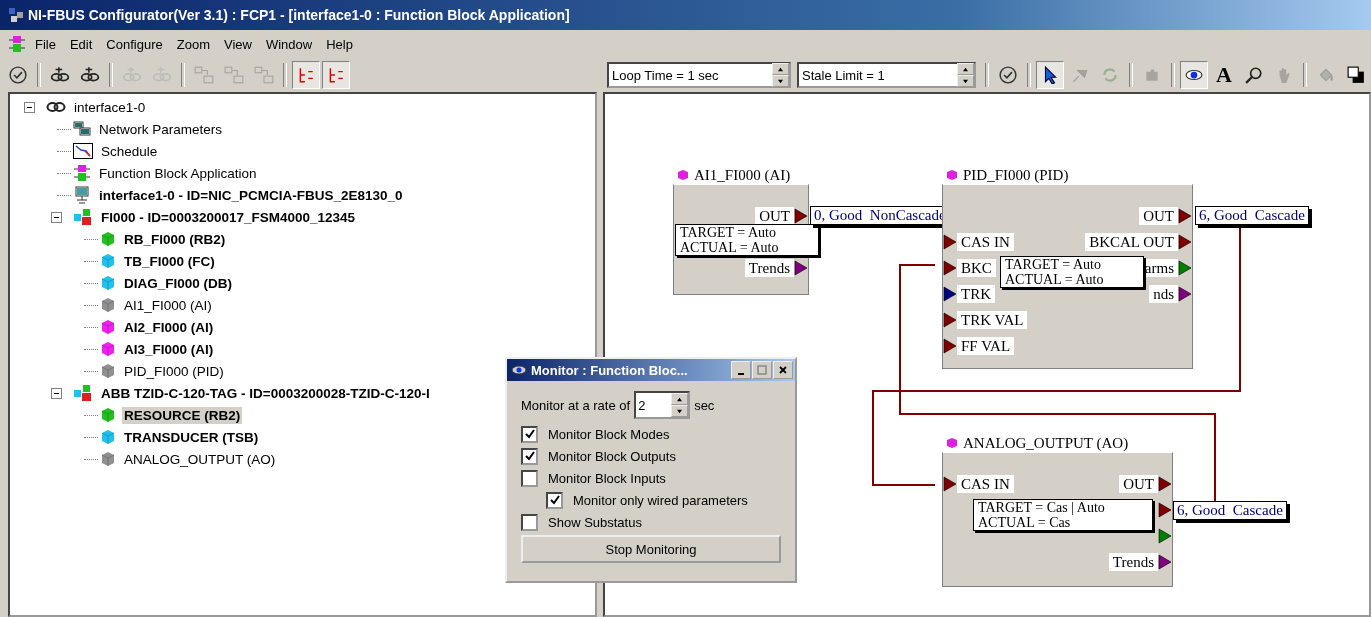 This screenshot has height=617, width=1371. Describe the element at coordinates (742, 175) in the screenshot. I see `block-title: AI1_FI000 (AI)` at that location.